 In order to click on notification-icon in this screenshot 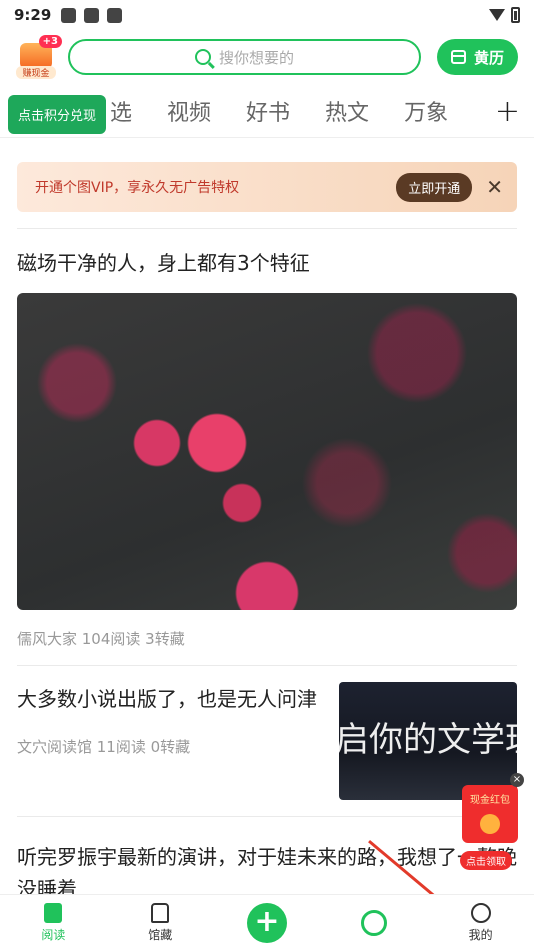, I will do `click(69, 15)`.